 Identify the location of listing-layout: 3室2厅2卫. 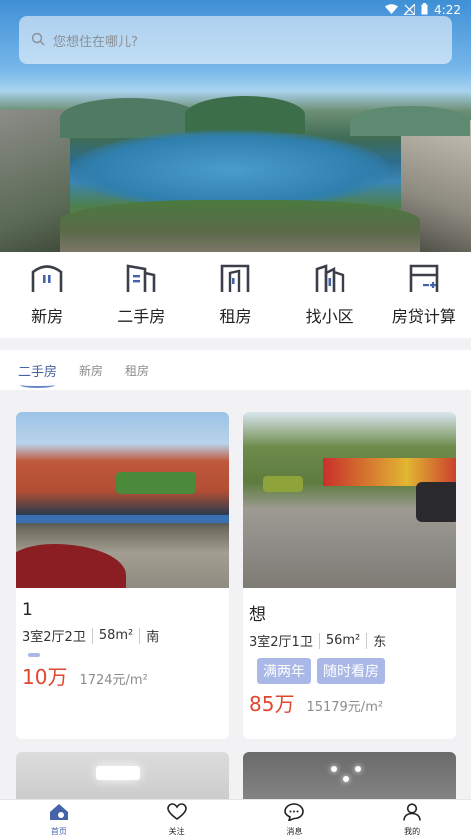
(54, 637).